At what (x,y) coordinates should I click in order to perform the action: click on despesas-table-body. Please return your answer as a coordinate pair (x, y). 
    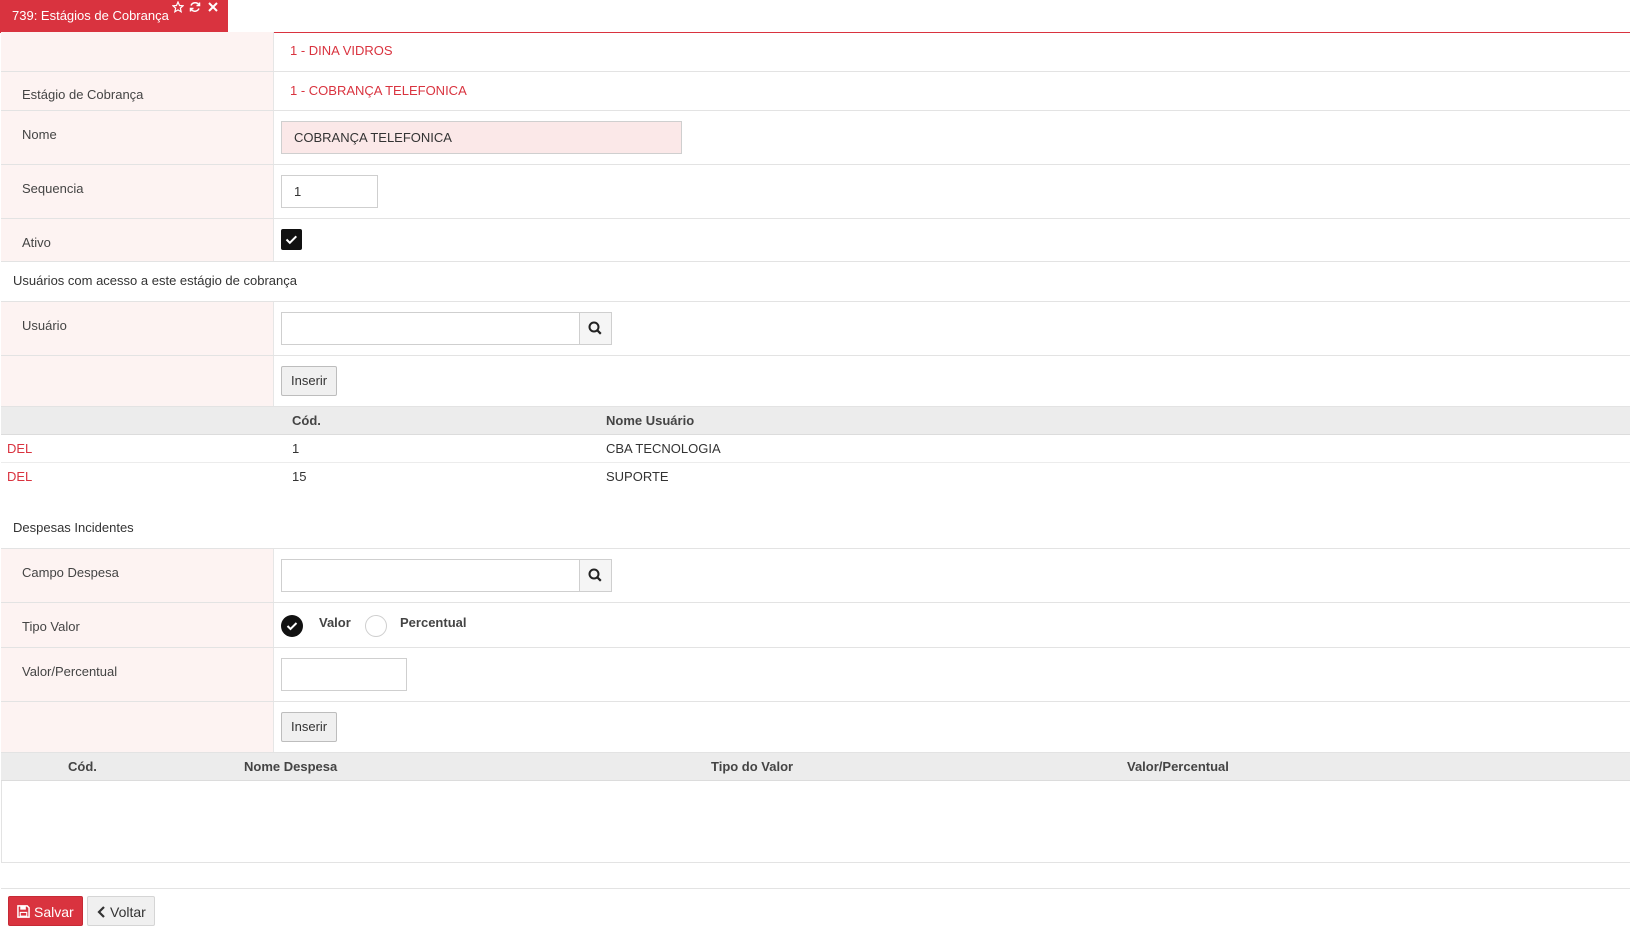
    Looking at the image, I should click on (815, 822).